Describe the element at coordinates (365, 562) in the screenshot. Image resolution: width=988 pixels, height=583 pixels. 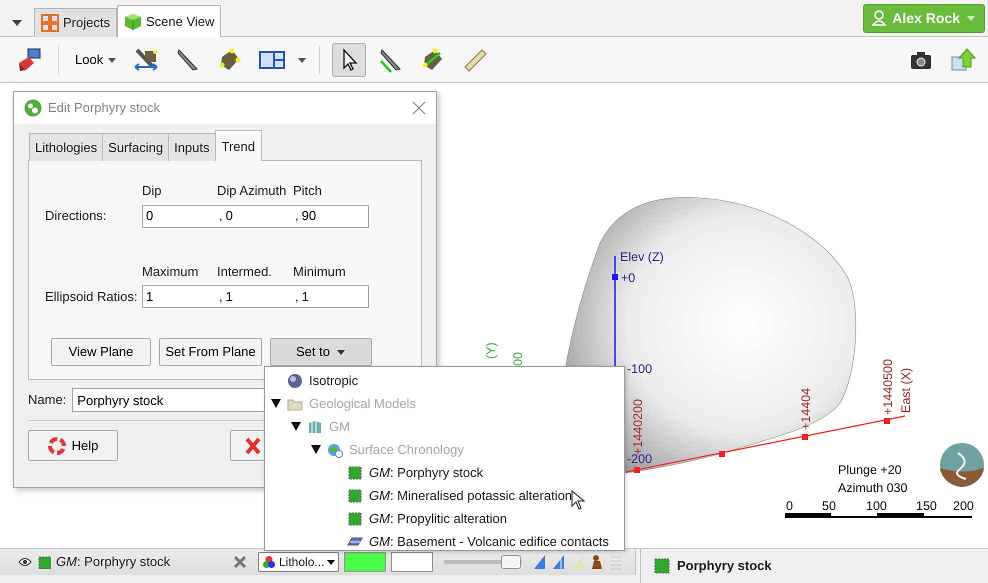
I see `color-swatch` at that location.